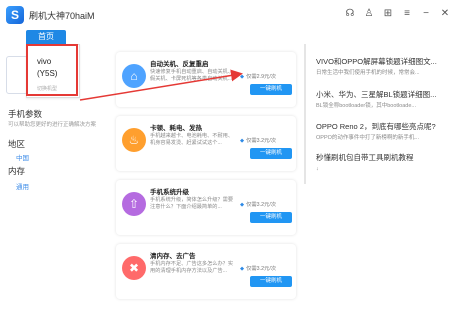 The height and width of the screenshot is (320, 456). Describe the element at coordinates (161, 85) in the screenshot. I see `annotation-arrow` at that location.